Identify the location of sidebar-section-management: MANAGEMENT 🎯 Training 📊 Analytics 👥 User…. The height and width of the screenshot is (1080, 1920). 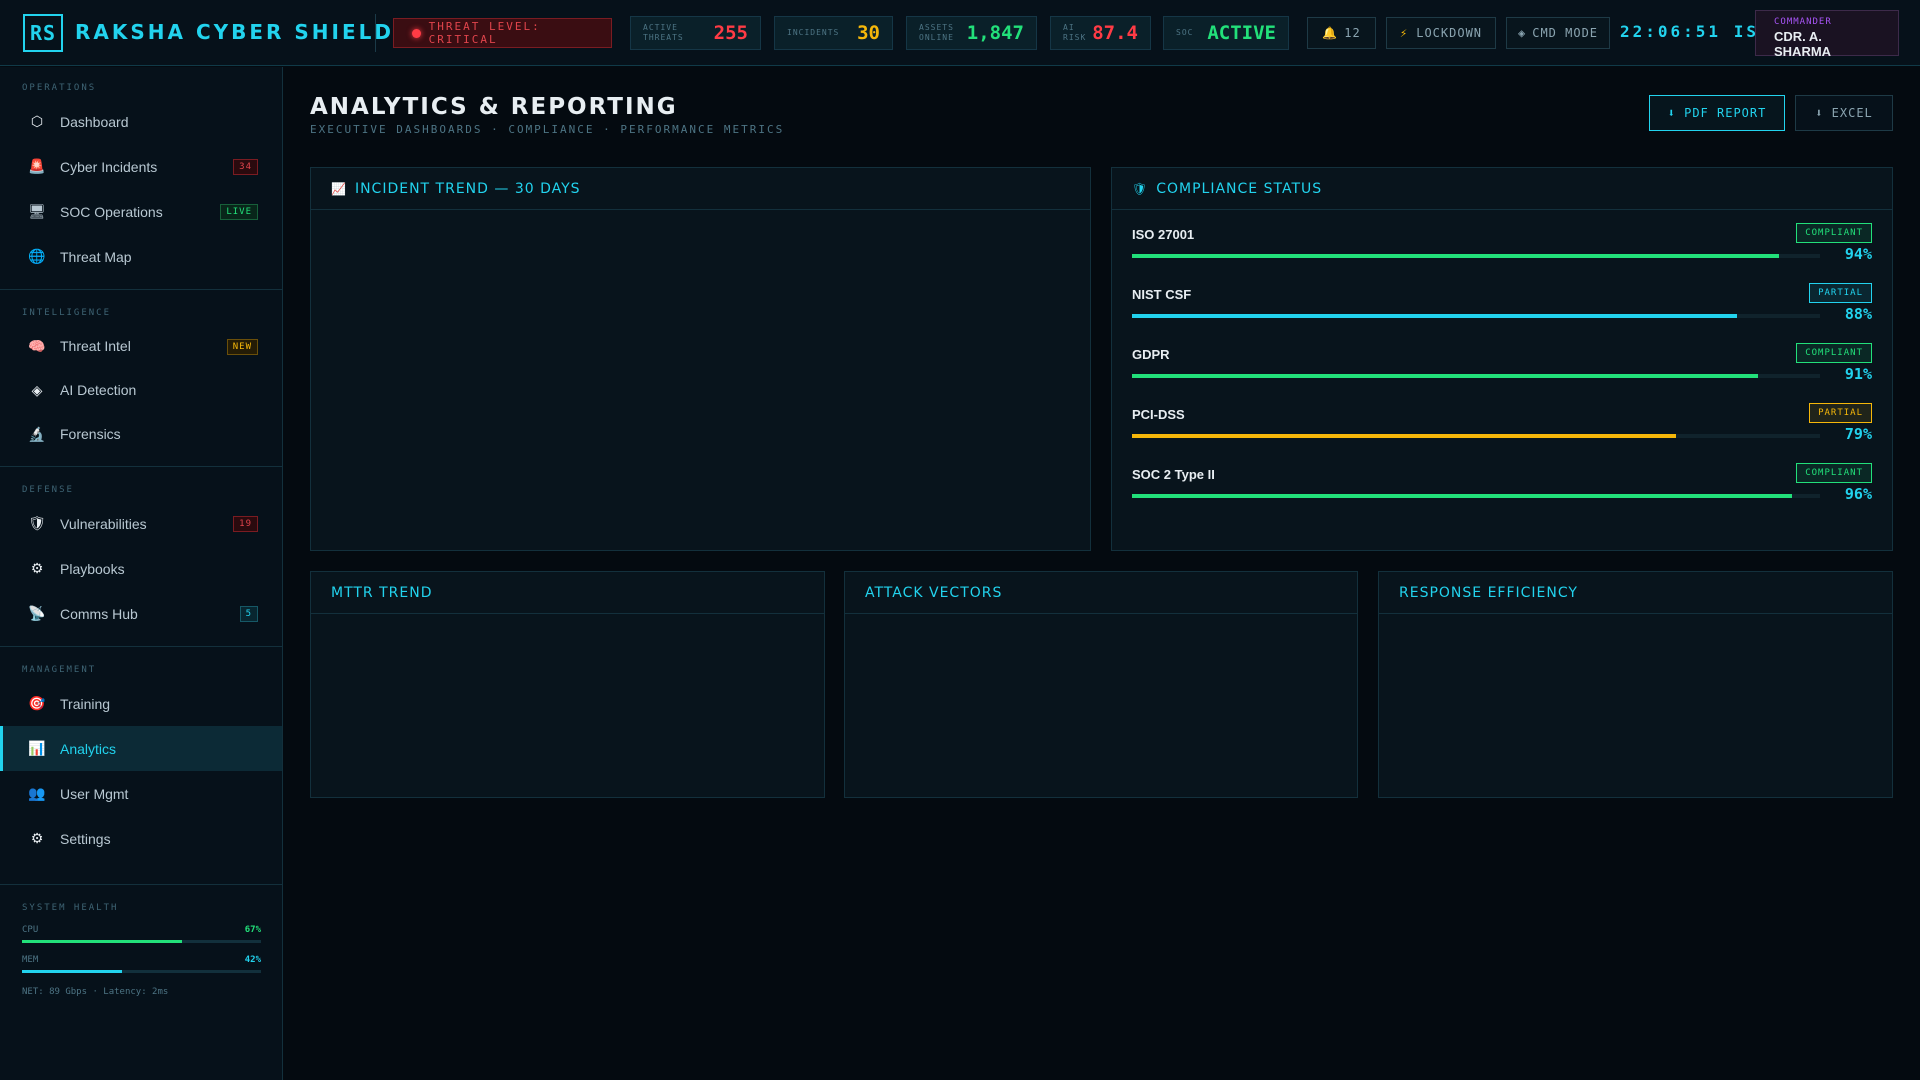
(141, 754).